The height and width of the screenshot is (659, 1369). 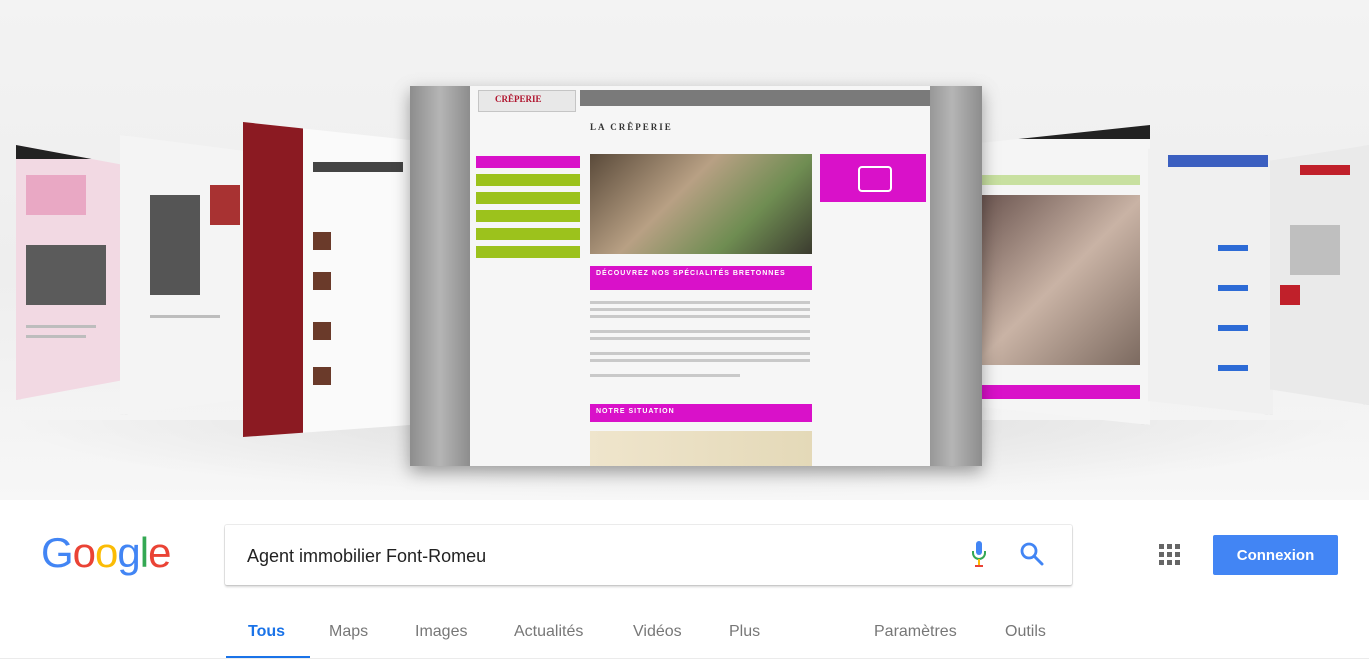 I want to click on tab-plus: Plus, so click(x=744, y=632).